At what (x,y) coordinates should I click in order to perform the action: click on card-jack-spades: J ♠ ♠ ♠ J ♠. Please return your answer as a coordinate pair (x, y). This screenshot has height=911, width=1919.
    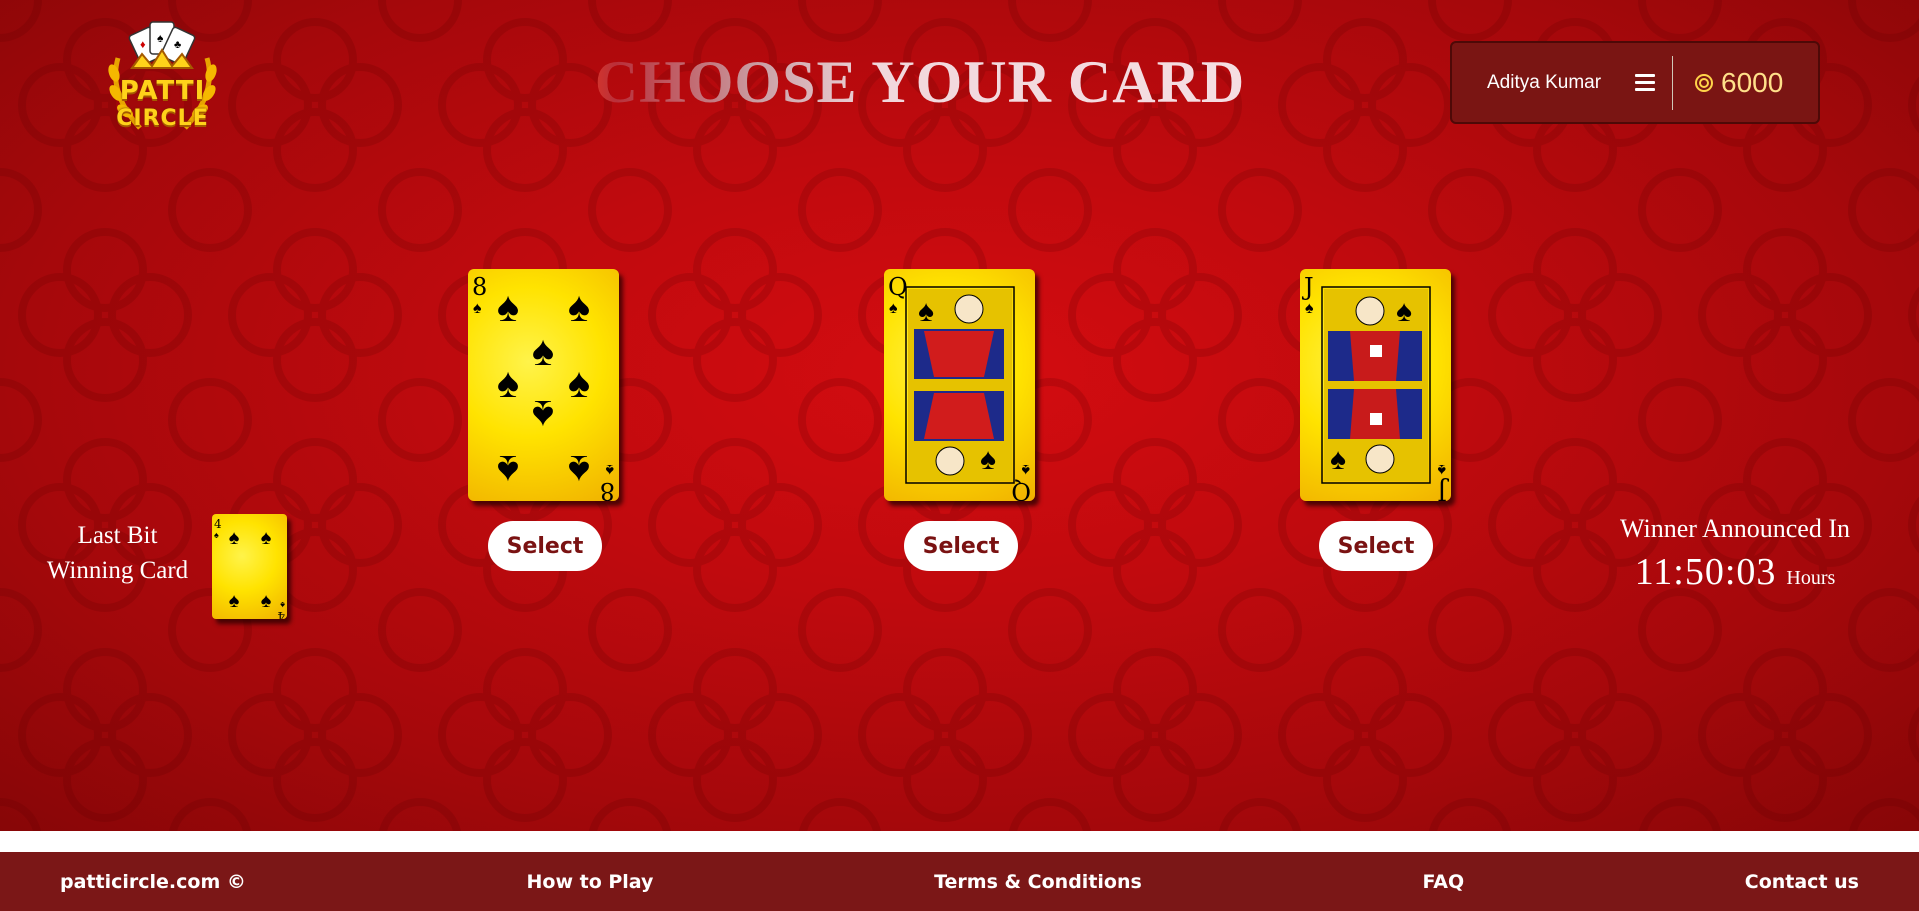
    Looking at the image, I should click on (1375, 385).